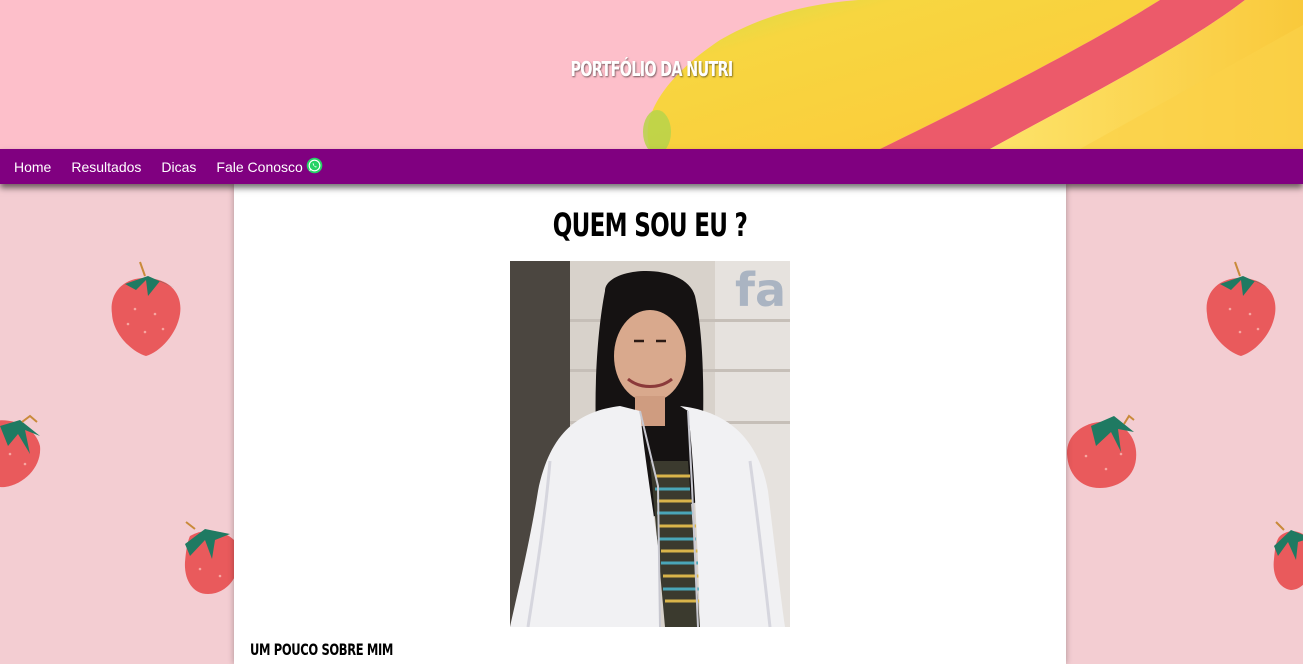 The height and width of the screenshot is (664, 1303). Describe the element at coordinates (650, 225) in the screenshot. I see `page-title: QUEM SOU EU ?` at that location.